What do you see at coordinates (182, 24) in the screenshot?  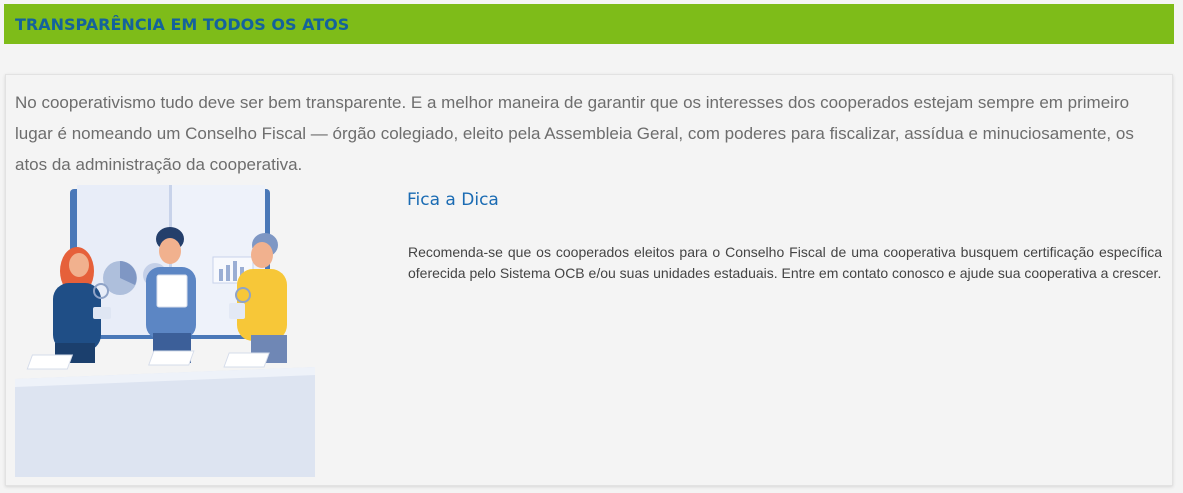 I see `section-title: TRANSPARÊNCIA EM TODOS OS ATOS` at bounding box center [182, 24].